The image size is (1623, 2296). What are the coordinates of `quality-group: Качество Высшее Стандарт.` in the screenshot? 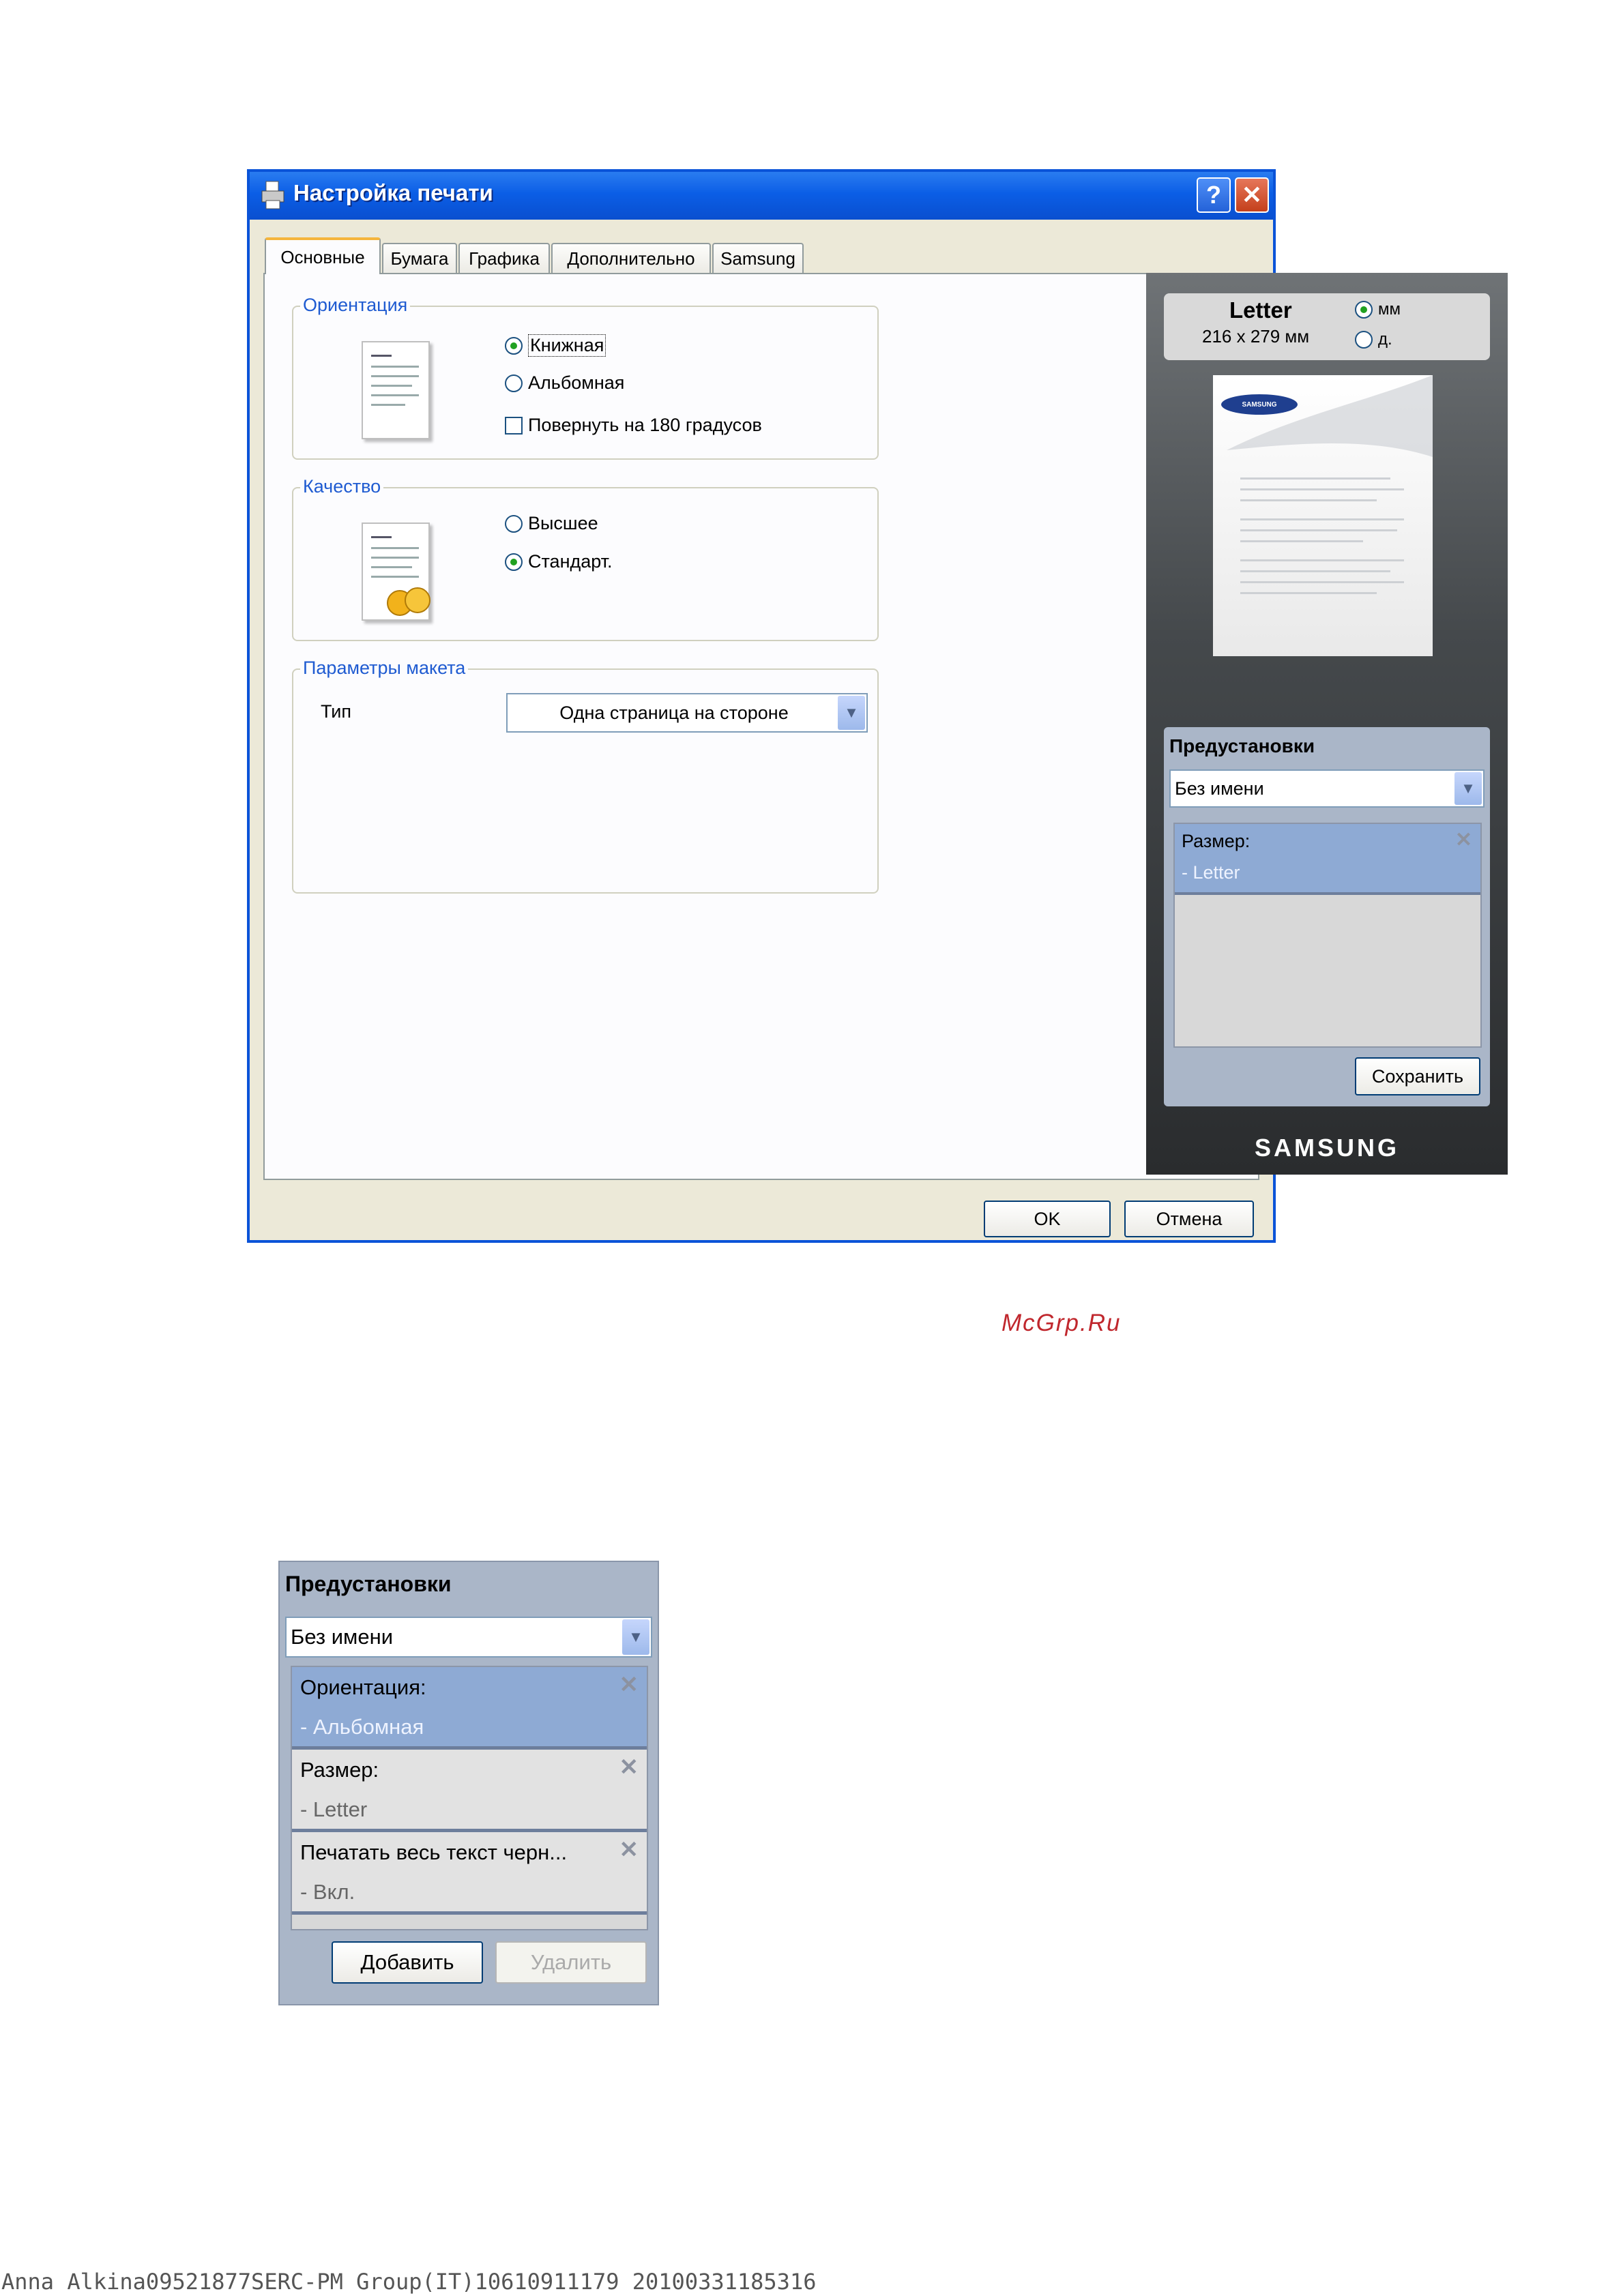 It's located at (585, 559).